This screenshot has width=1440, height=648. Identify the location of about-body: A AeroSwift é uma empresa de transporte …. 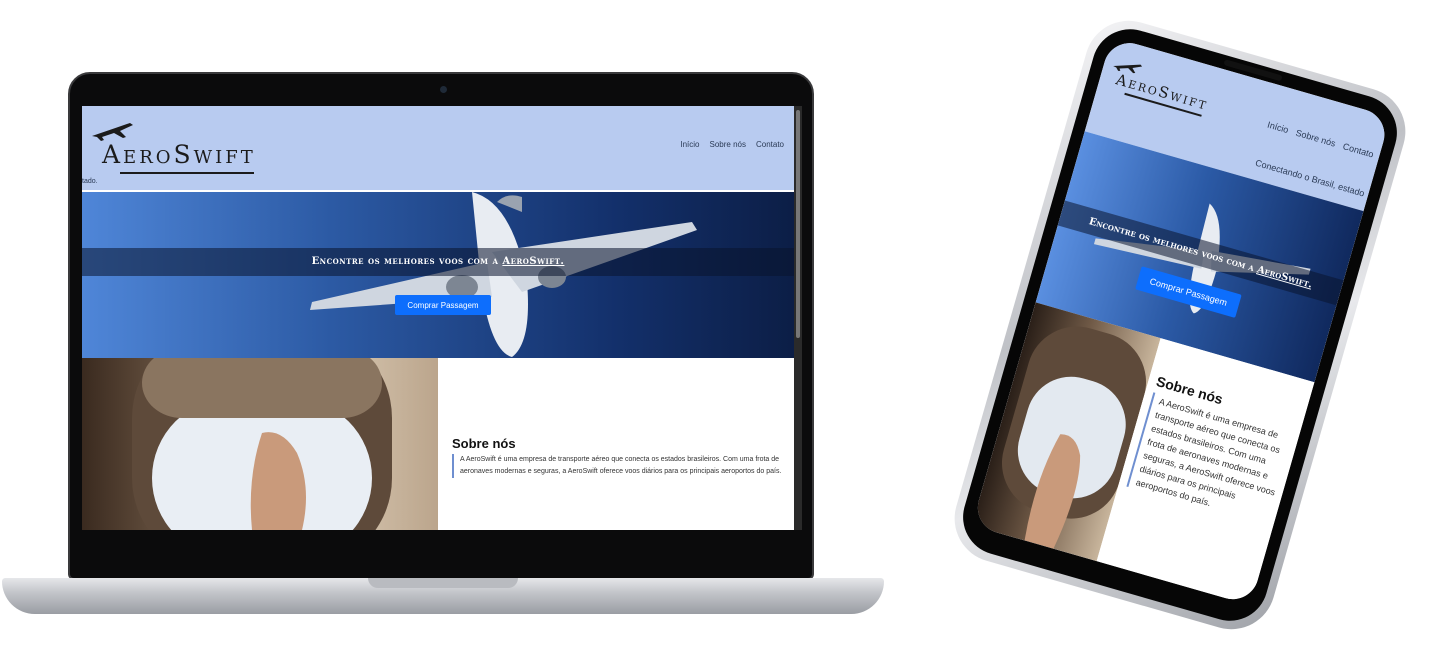
(622, 466).